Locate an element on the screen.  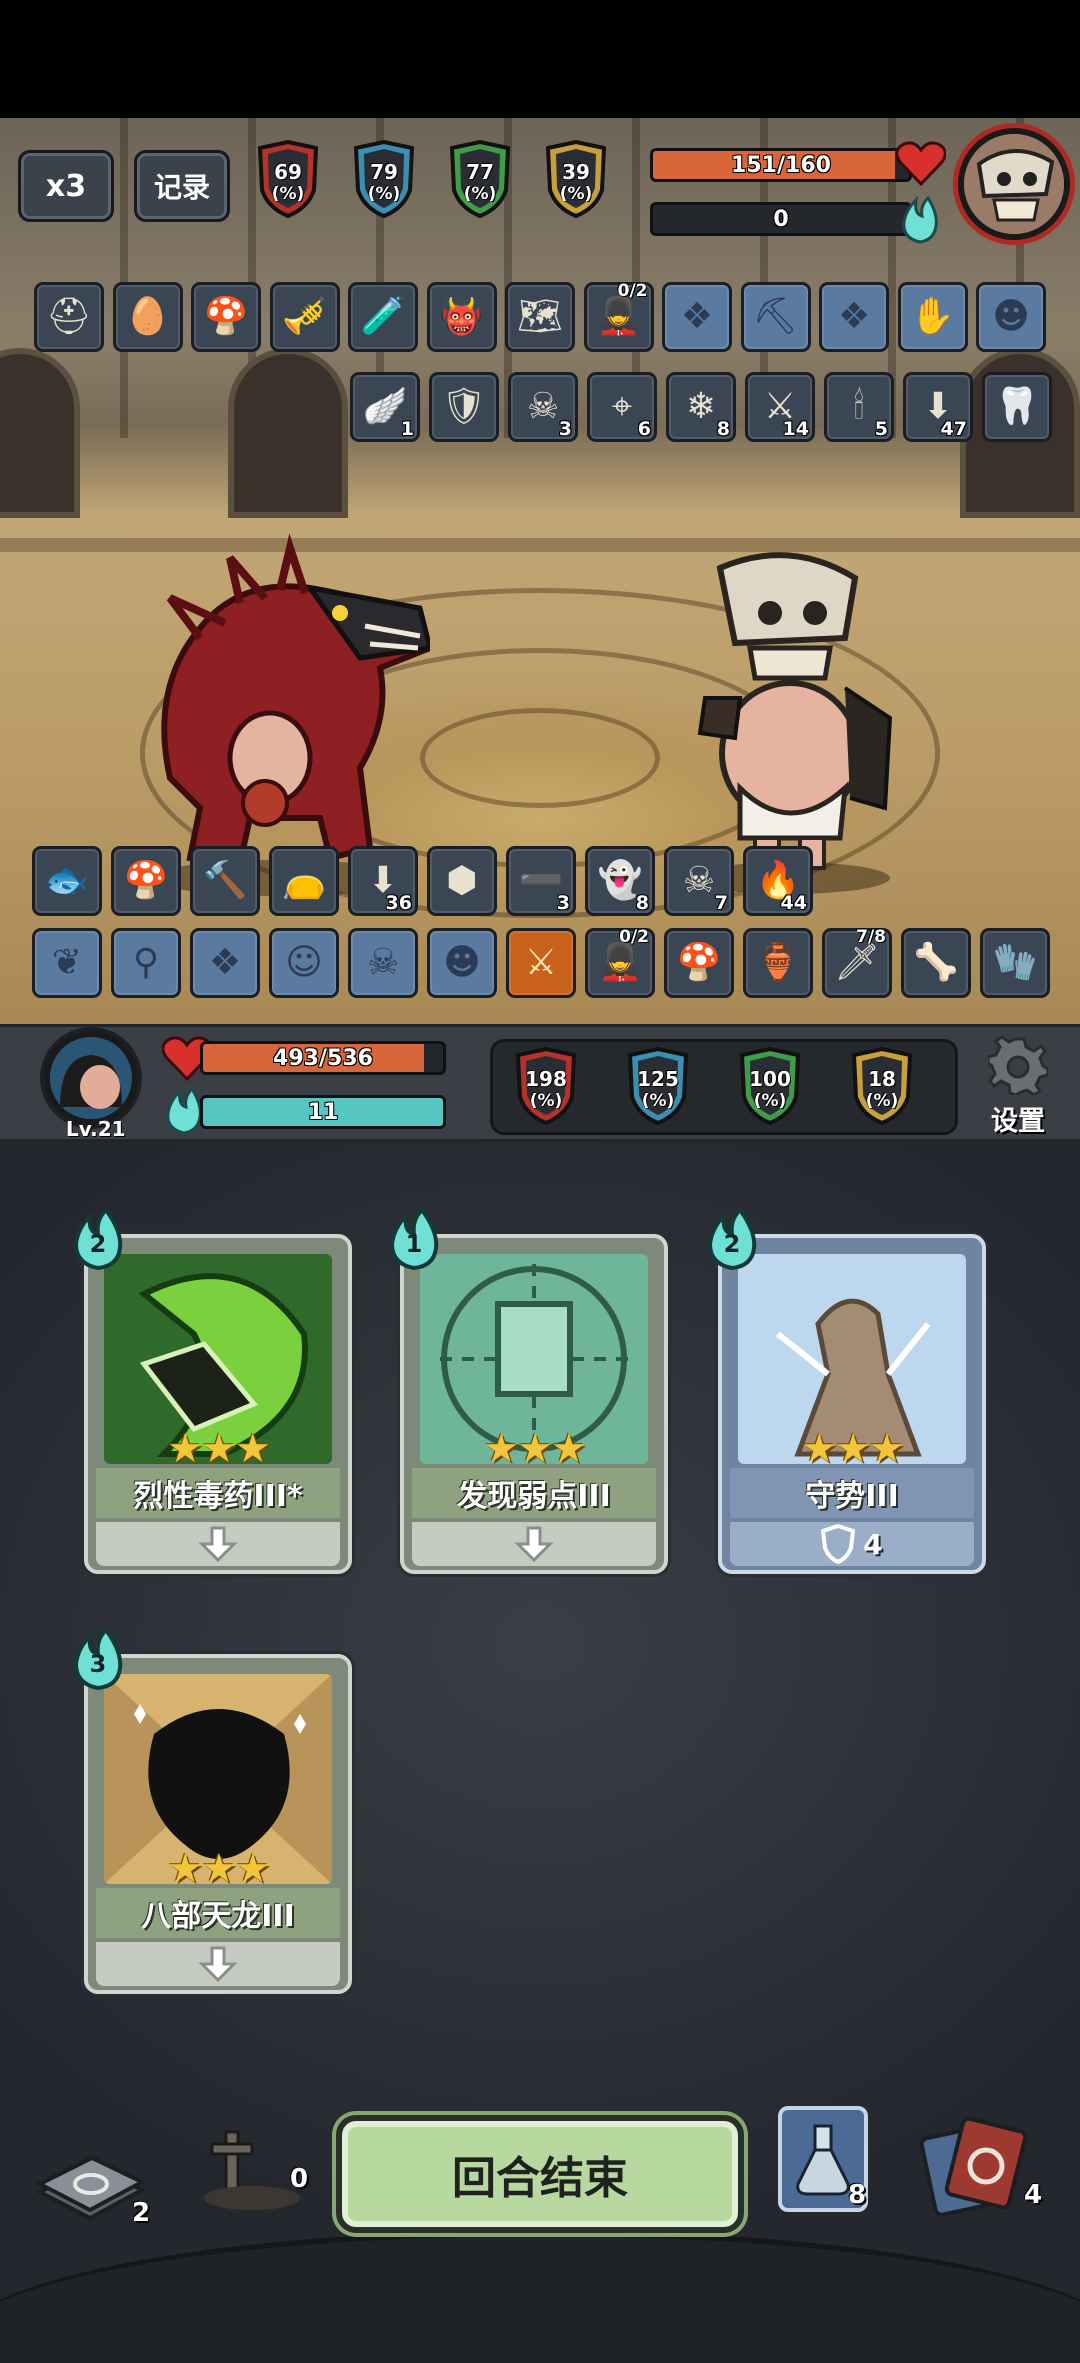
player-relic-locked-relic: ❖ is located at coordinates (225, 963).